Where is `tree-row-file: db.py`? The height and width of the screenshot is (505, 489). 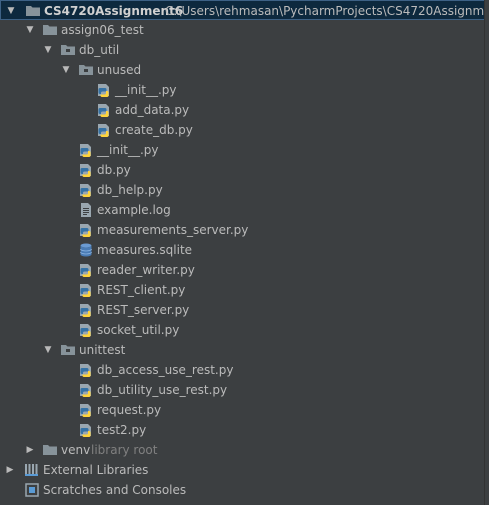 tree-row-file: db.py is located at coordinates (244, 170).